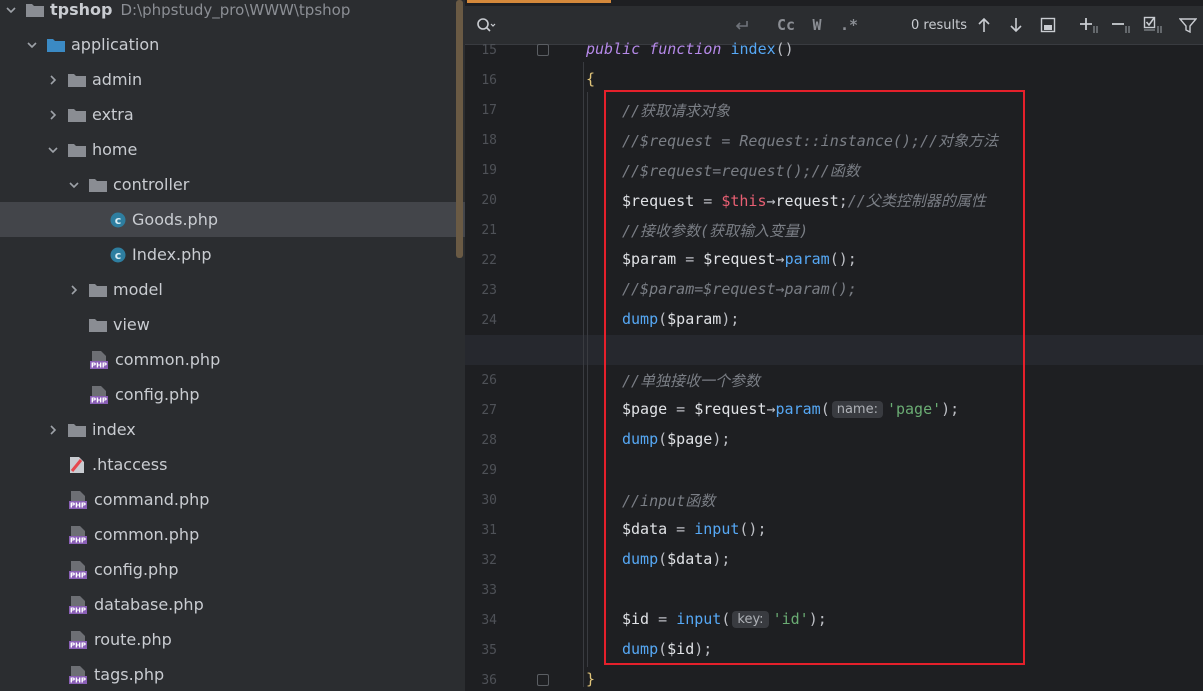 The image size is (1203, 691). I want to click on tree-item-label: common.php, so click(168, 359).